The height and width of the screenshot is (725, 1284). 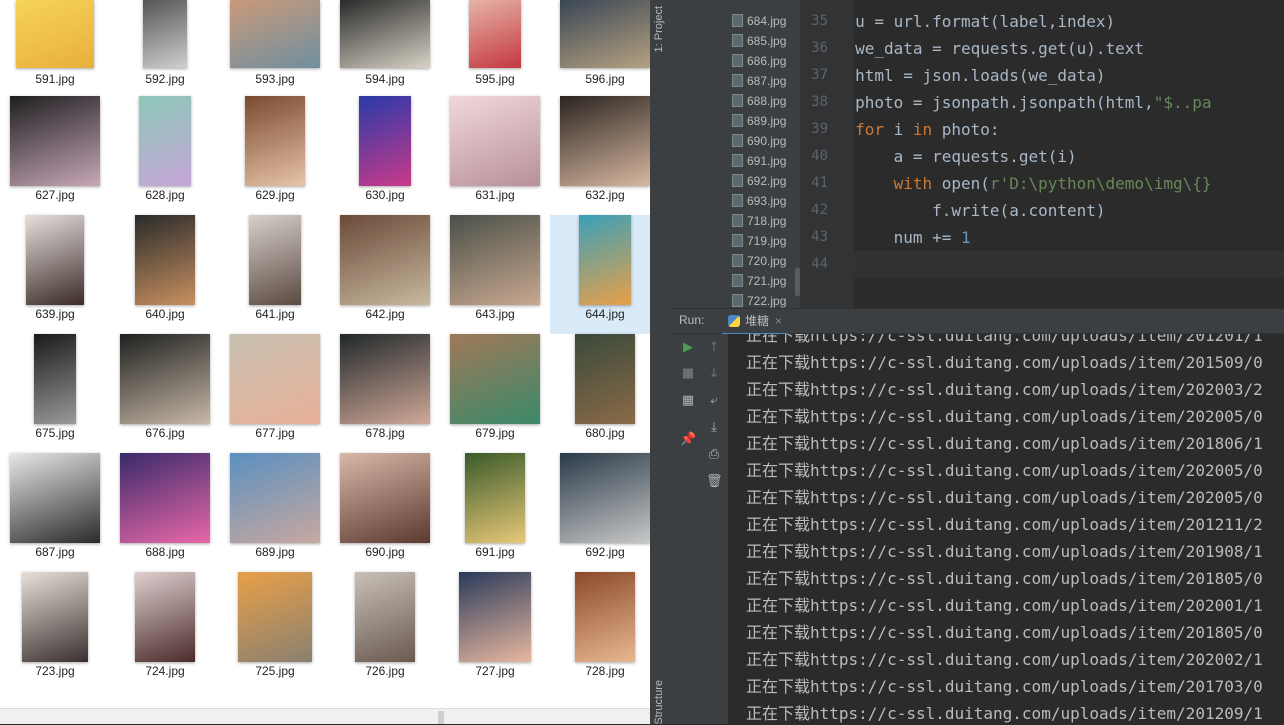 I want to click on scrollbar-handle, so click(x=441, y=717).